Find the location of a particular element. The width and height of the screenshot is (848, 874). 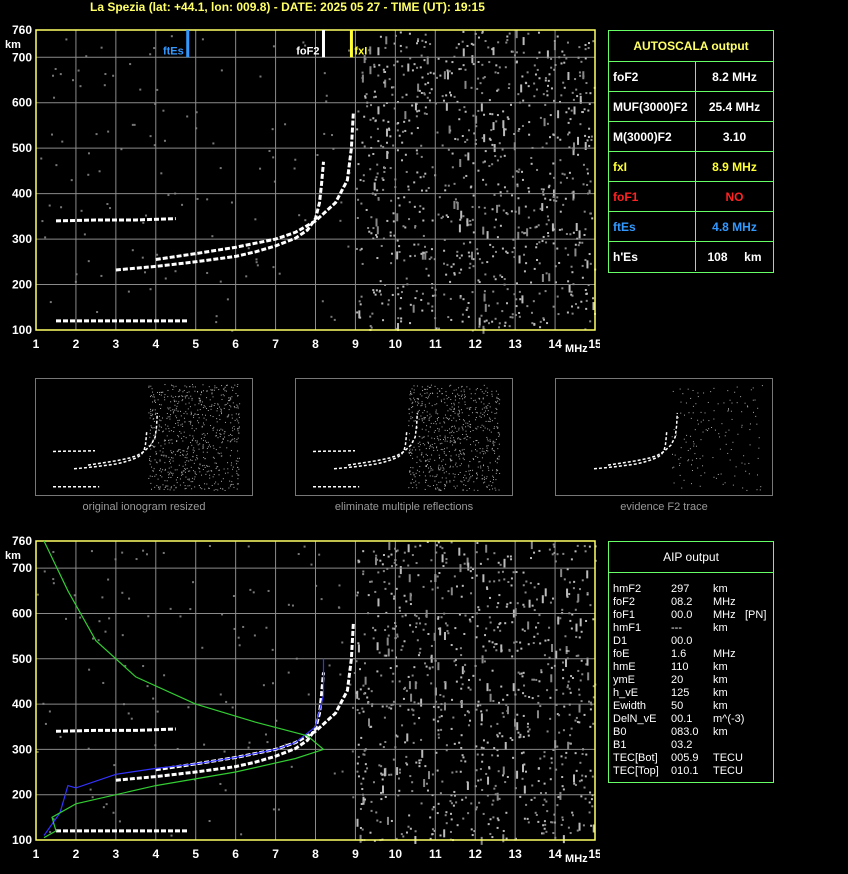

aip-param-name: foF2 is located at coordinates (624, 602).